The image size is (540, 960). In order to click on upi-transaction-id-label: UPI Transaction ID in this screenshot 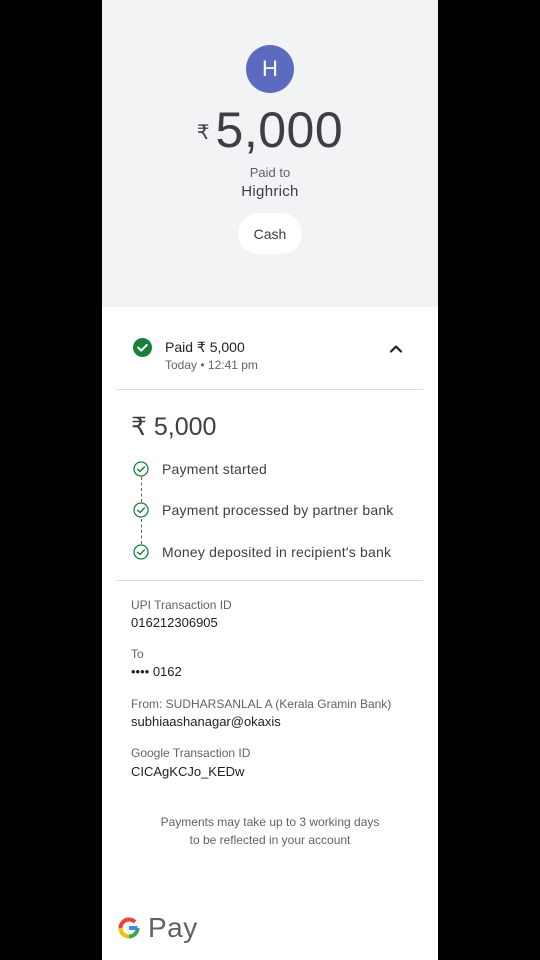, I will do `click(181, 605)`.